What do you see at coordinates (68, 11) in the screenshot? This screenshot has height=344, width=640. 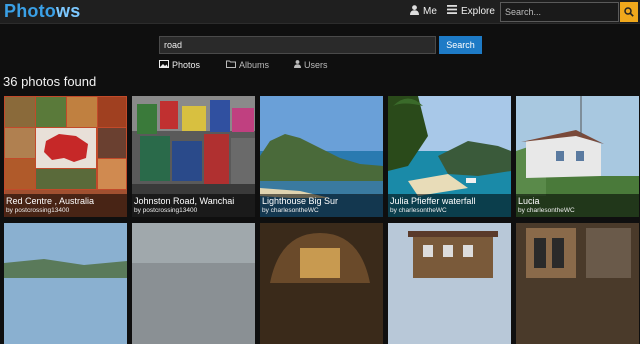 I see `logo-text-accent: ws` at bounding box center [68, 11].